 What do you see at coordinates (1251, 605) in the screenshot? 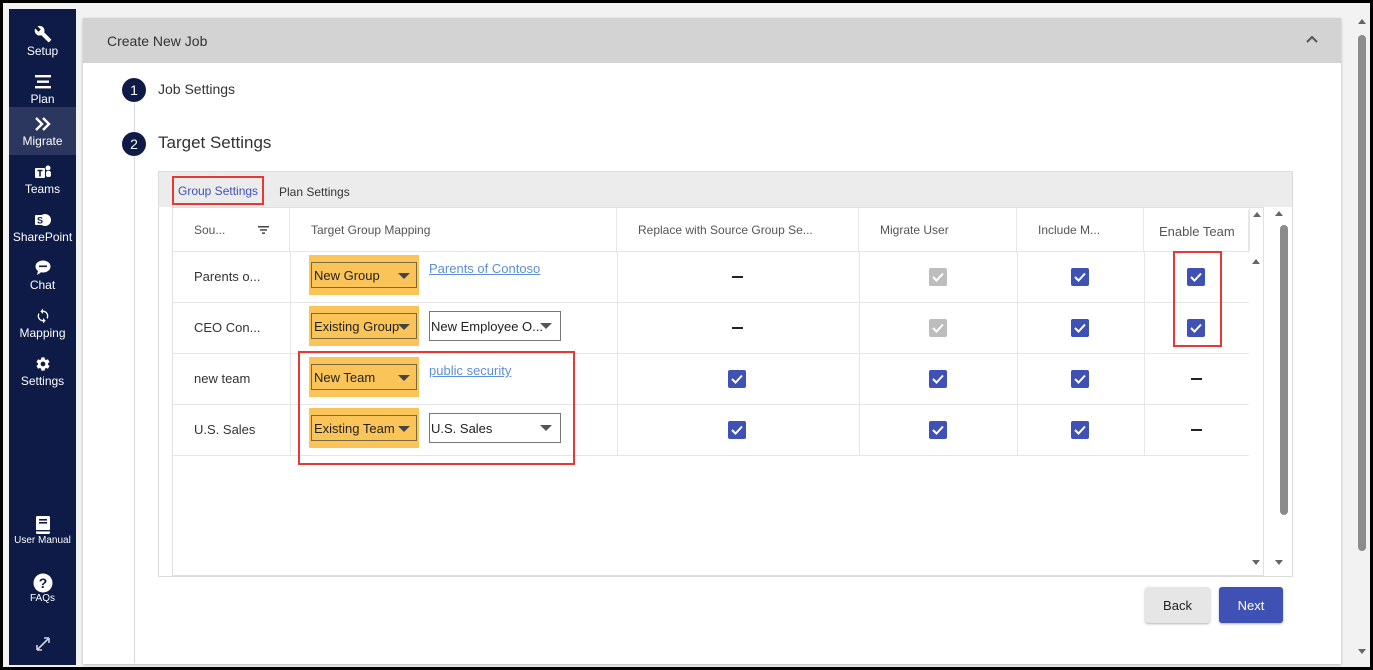
I see `next-button: Next` at bounding box center [1251, 605].